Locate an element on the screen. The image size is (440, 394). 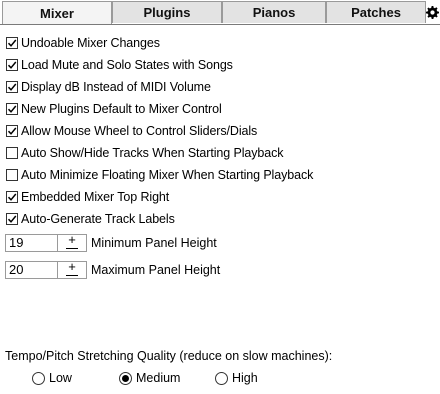
option-label: Embedded Mixer Top Right is located at coordinates (95, 197).